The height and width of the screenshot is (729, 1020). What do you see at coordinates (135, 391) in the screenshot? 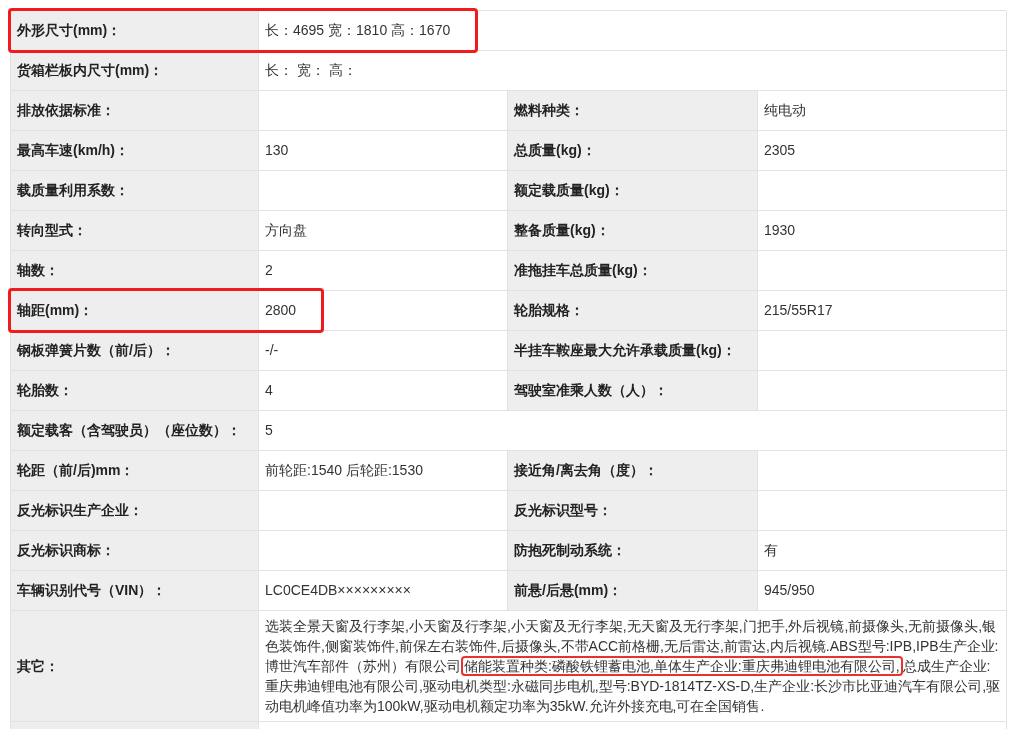
I see `label-cell: 轮胎数：` at bounding box center [135, 391].